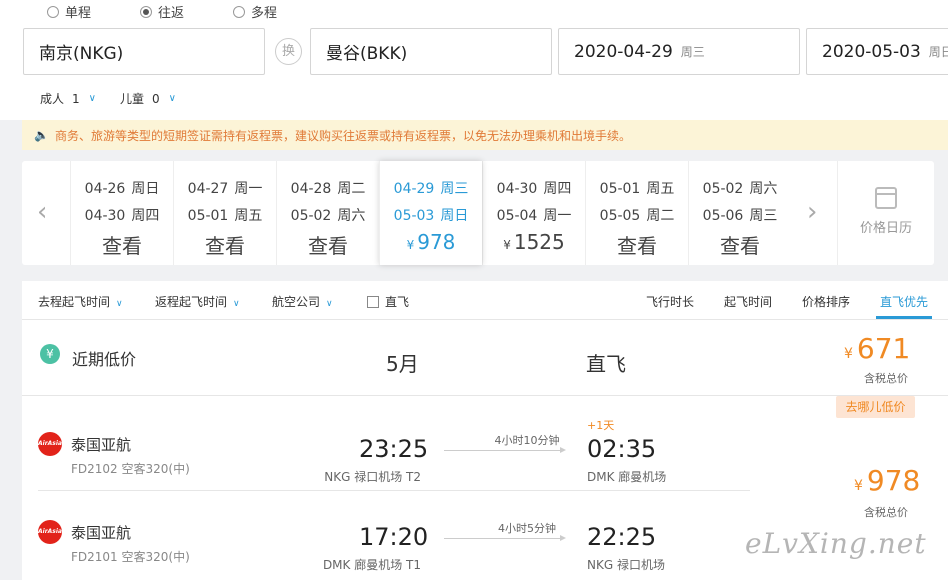  Describe the element at coordinates (505, 538) in the screenshot. I see `duration-arrow-icon` at that location.